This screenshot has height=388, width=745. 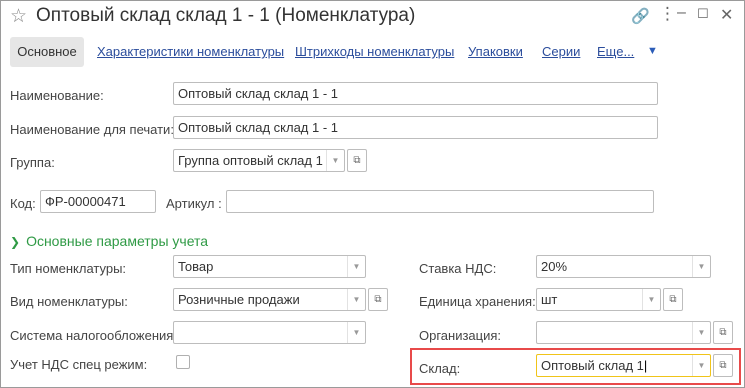 I want to click on kind-select: Розничные продажи ▼, so click(x=269, y=299).